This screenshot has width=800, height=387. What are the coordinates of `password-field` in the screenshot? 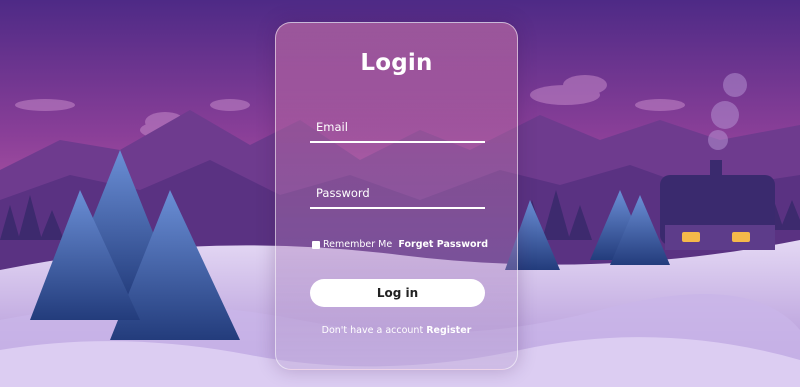 It's located at (397, 195).